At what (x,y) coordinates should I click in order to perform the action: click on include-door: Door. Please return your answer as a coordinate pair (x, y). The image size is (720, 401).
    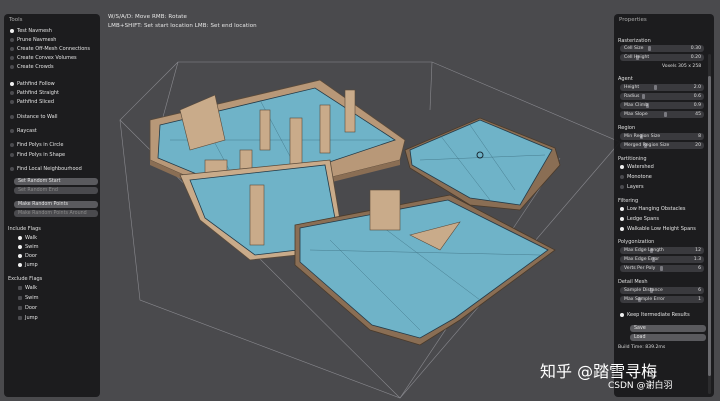
    Looking at the image, I should click on (27, 255).